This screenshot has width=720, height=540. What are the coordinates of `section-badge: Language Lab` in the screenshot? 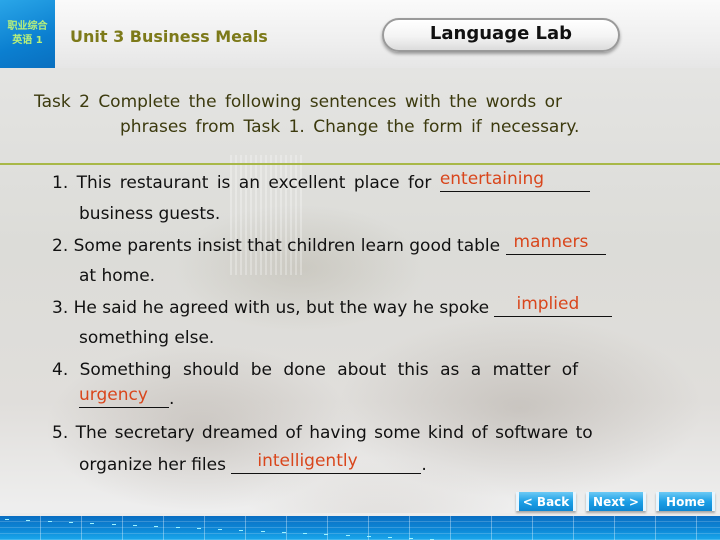 It's located at (501, 35).